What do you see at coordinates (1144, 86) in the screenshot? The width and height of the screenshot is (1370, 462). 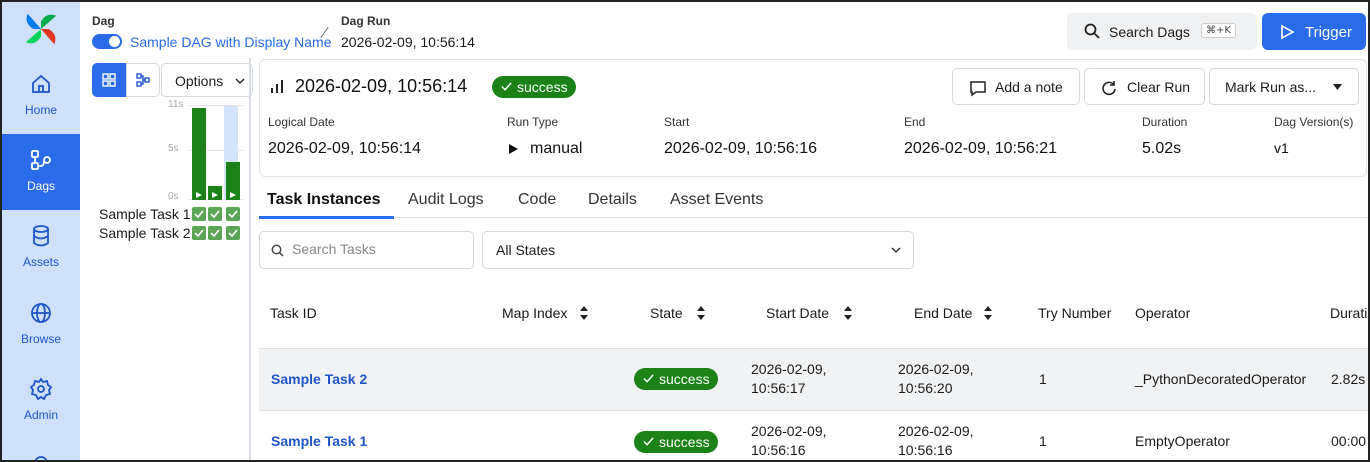 I see `clear-run-button: Clear Run` at bounding box center [1144, 86].